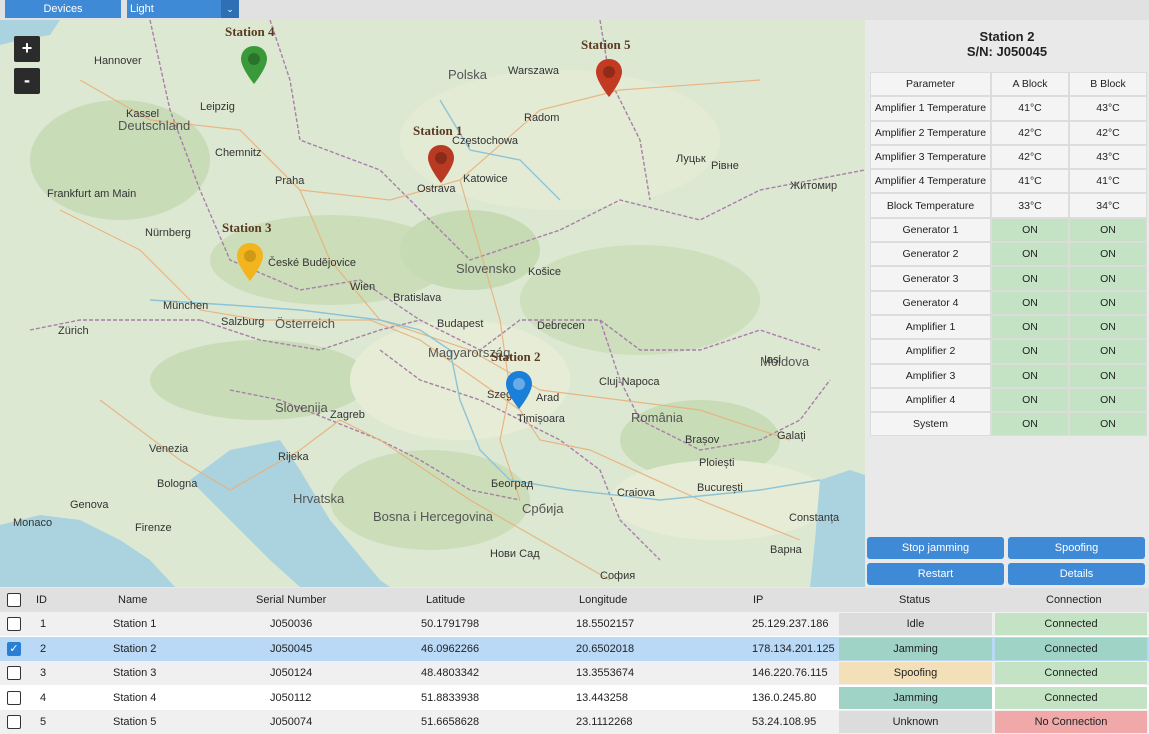  What do you see at coordinates (291, 673) in the screenshot?
I see `cell-serial: J050124` at bounding box center [291, 673].